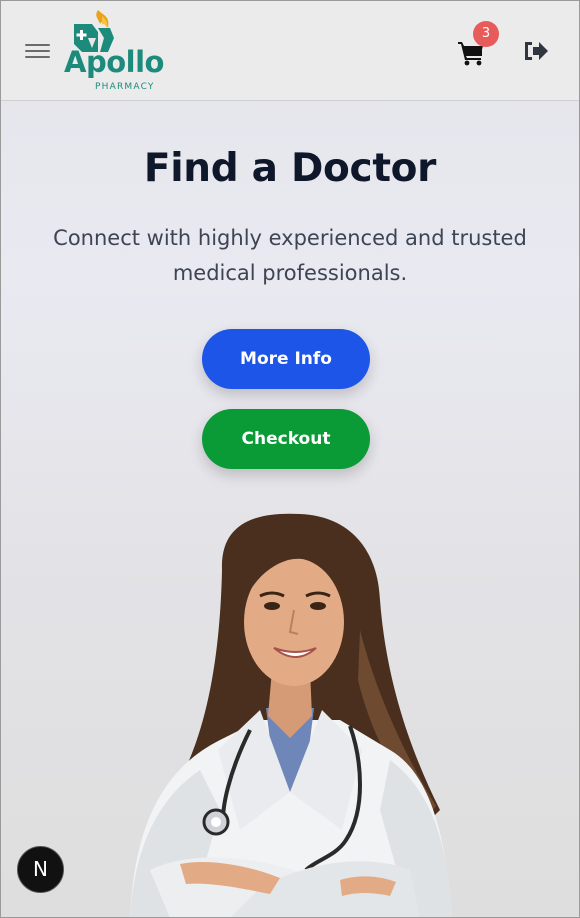 This screenshot has width=580, height=918. What do you see at coordinates (40, 869) in the screenshot?
I see `n-badge-button: N` at bounding box center [40, 869].